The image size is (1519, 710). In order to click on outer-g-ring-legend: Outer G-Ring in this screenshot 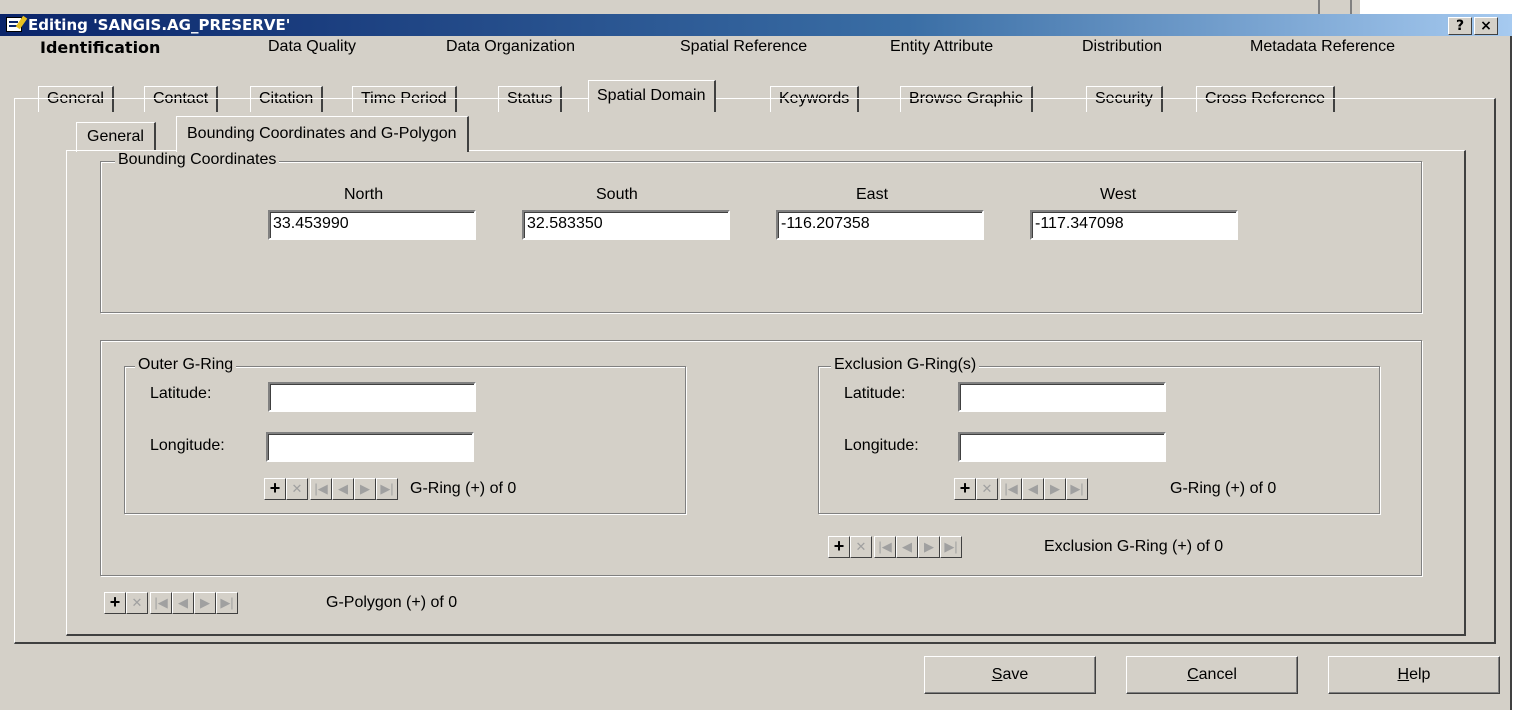, I will do `click(186, 365)`.